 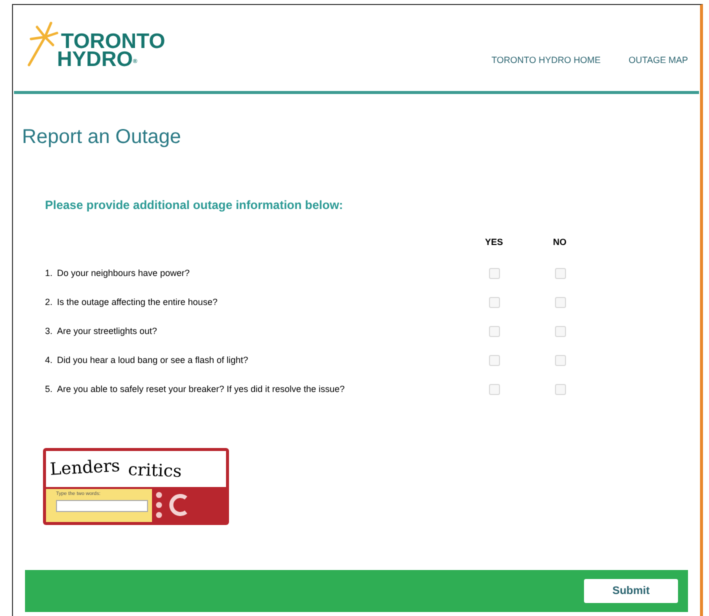 I want to click on question-number: 4., so click(x=49, y=360).